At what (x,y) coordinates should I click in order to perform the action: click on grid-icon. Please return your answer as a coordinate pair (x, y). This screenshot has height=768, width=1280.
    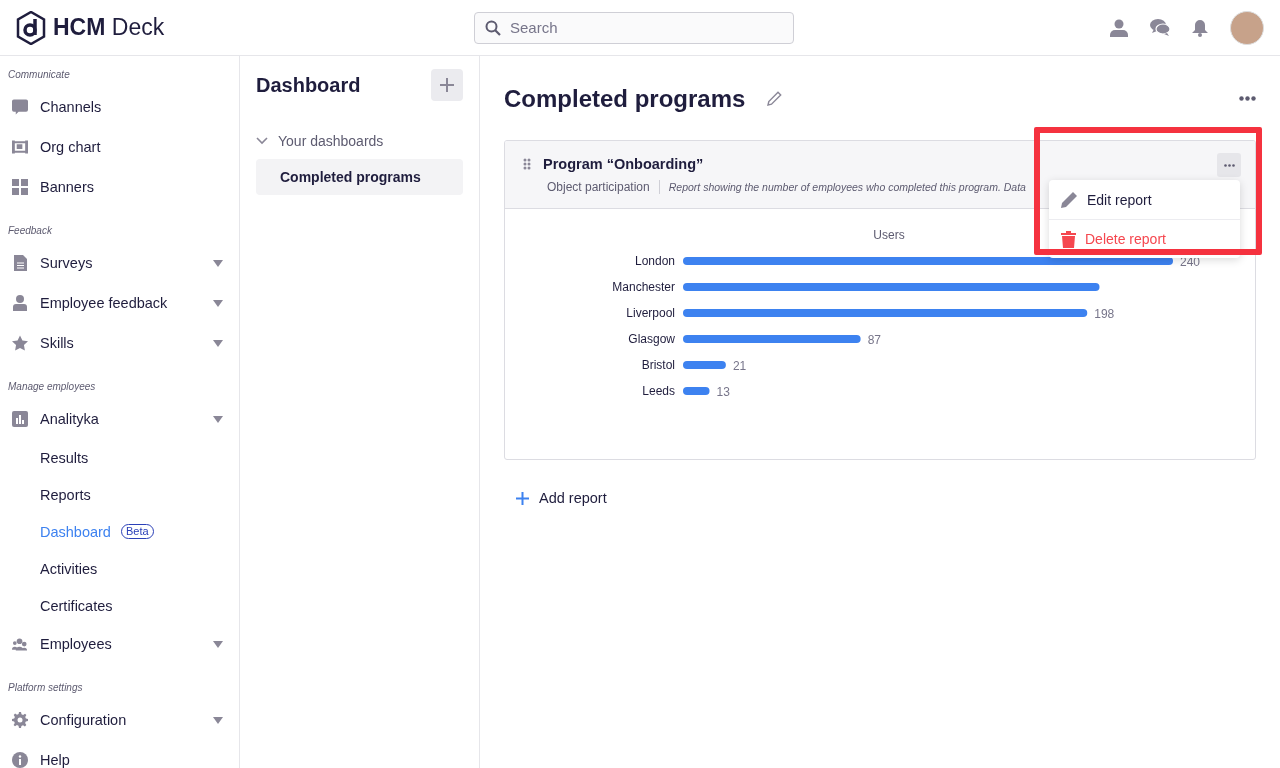
    Looking at the image, I should click on (20, 187).